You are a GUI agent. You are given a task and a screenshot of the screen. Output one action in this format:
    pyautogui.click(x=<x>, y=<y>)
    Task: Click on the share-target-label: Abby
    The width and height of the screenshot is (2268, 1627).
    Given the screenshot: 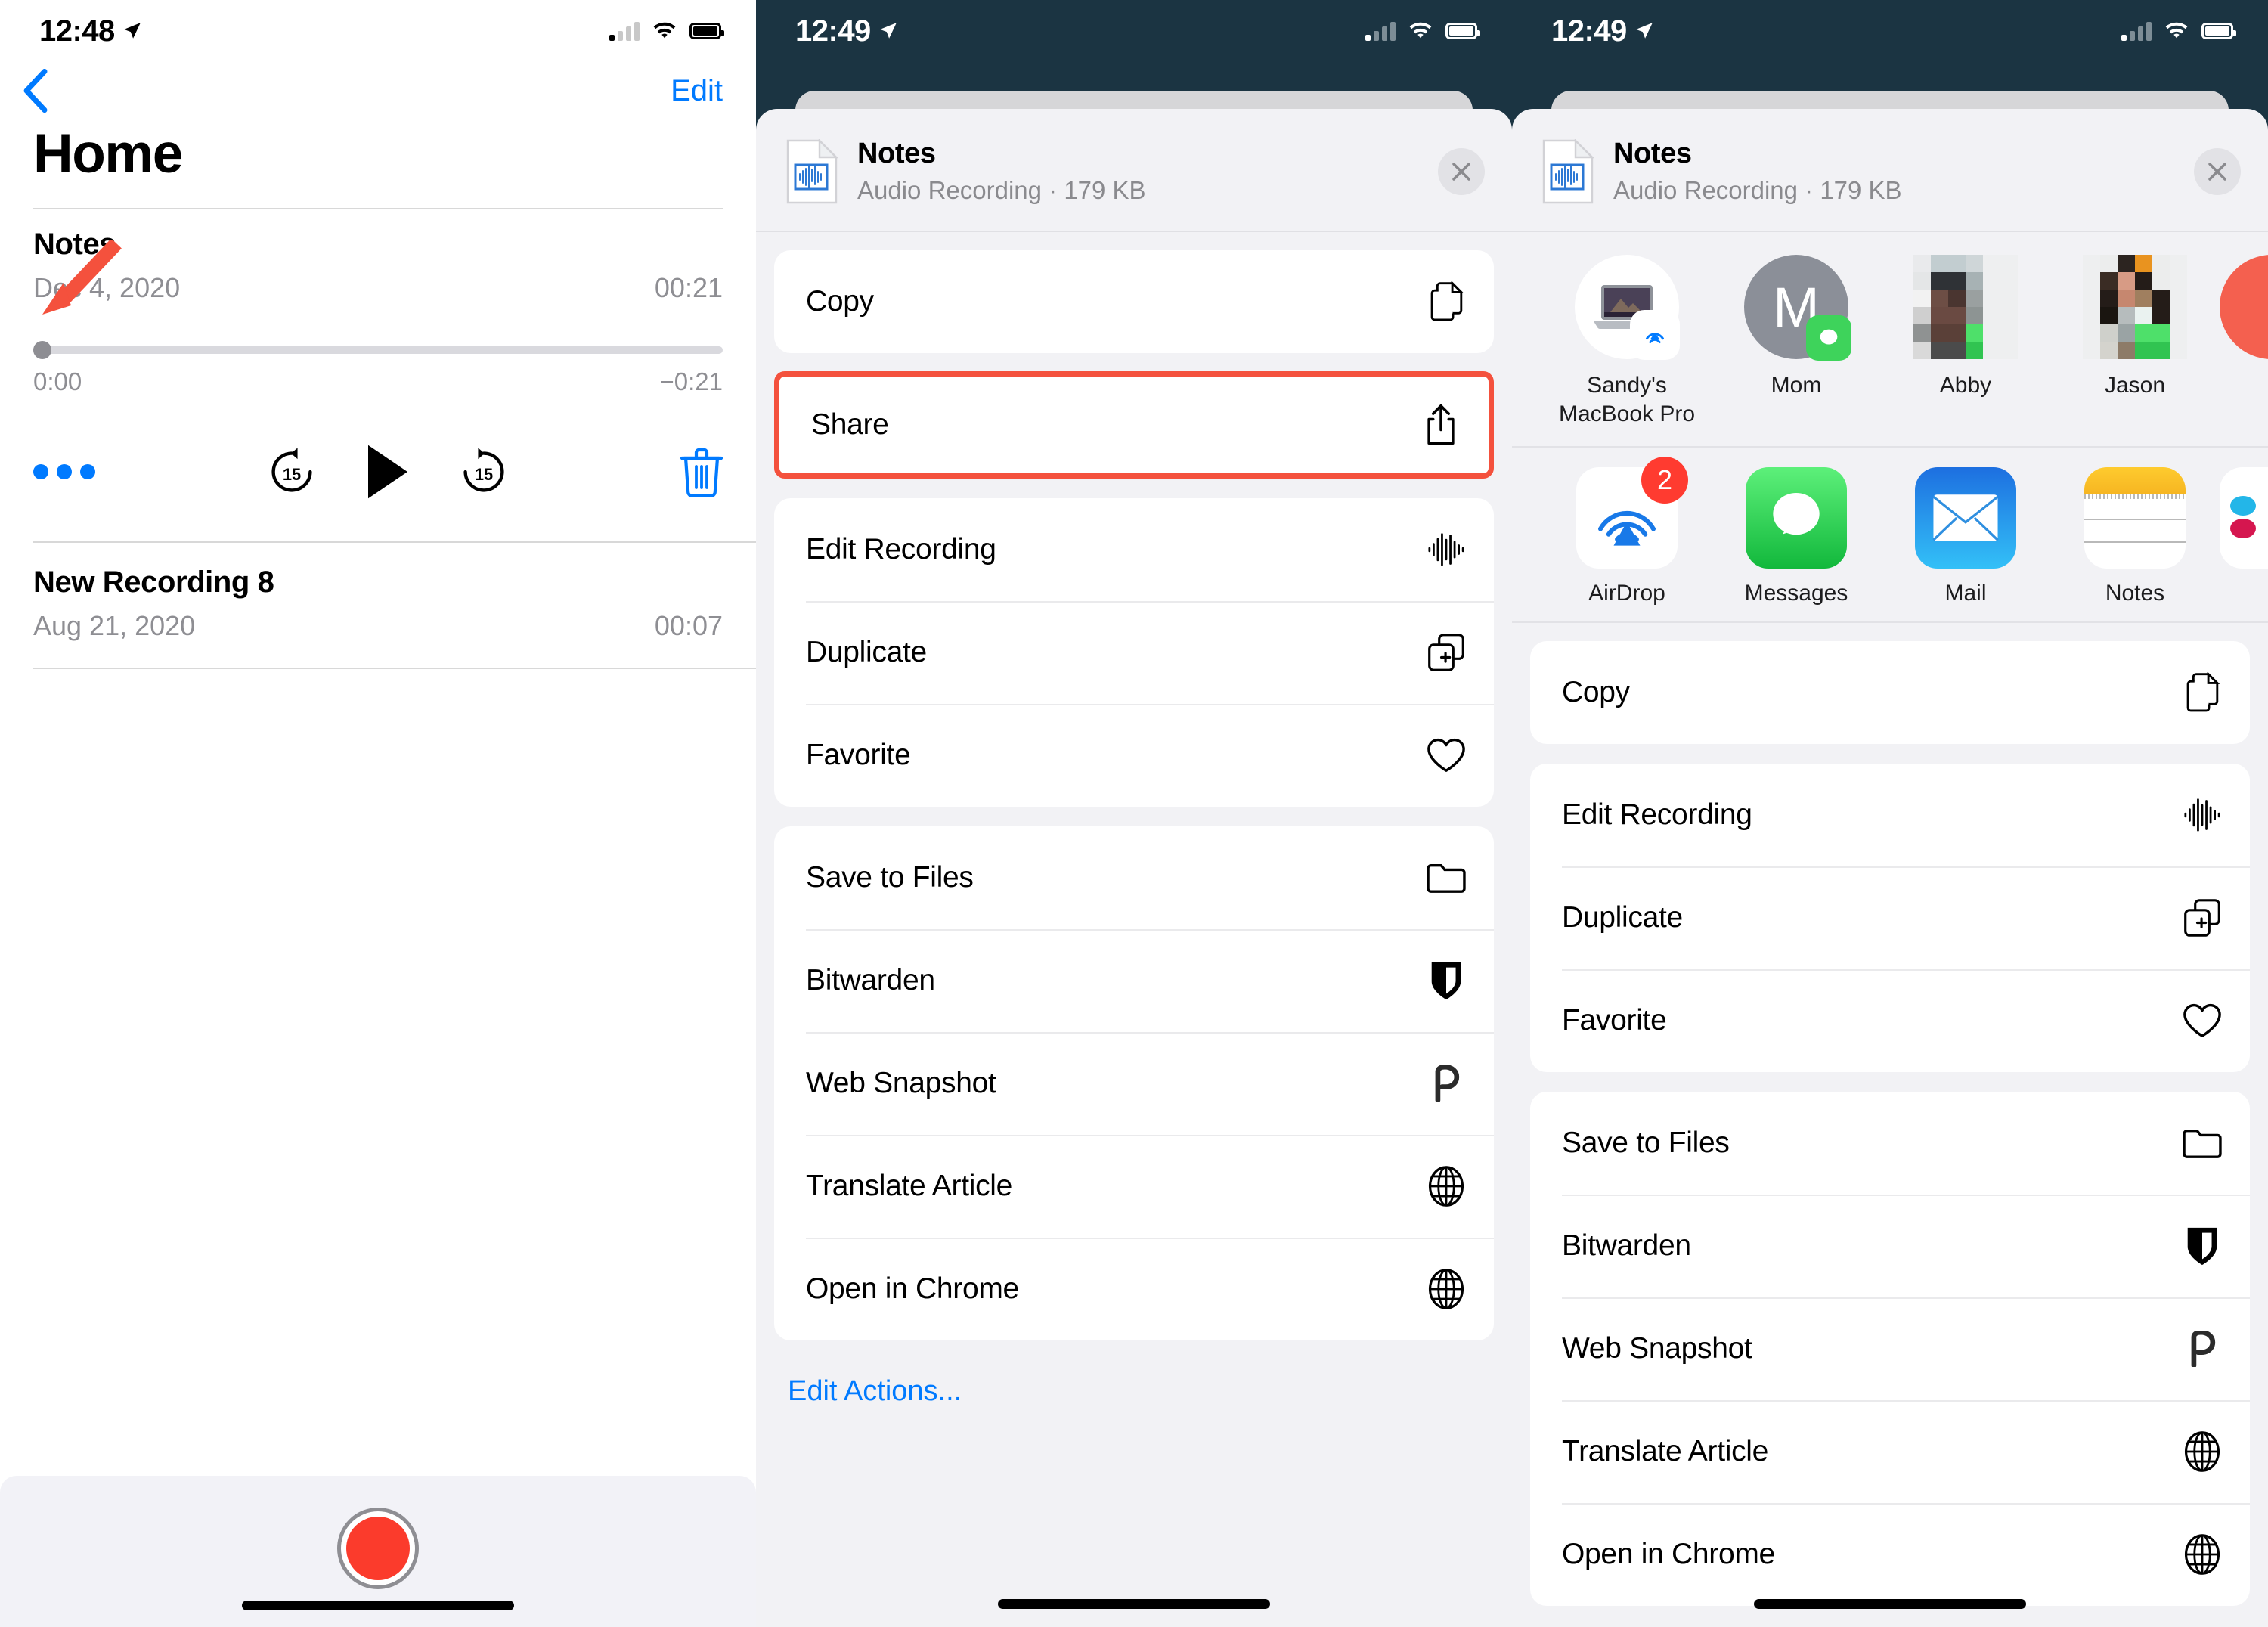 What is the action you would take?
    pyautogui.click(x=1965, y=385)
    